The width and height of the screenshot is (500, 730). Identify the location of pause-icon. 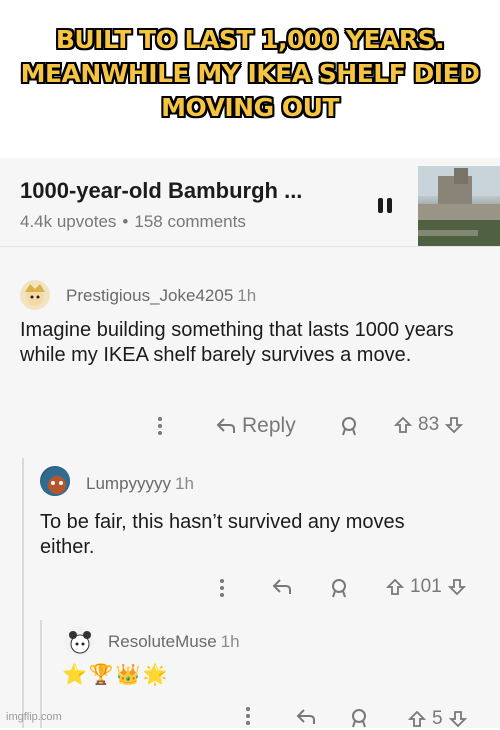
(386, 206).